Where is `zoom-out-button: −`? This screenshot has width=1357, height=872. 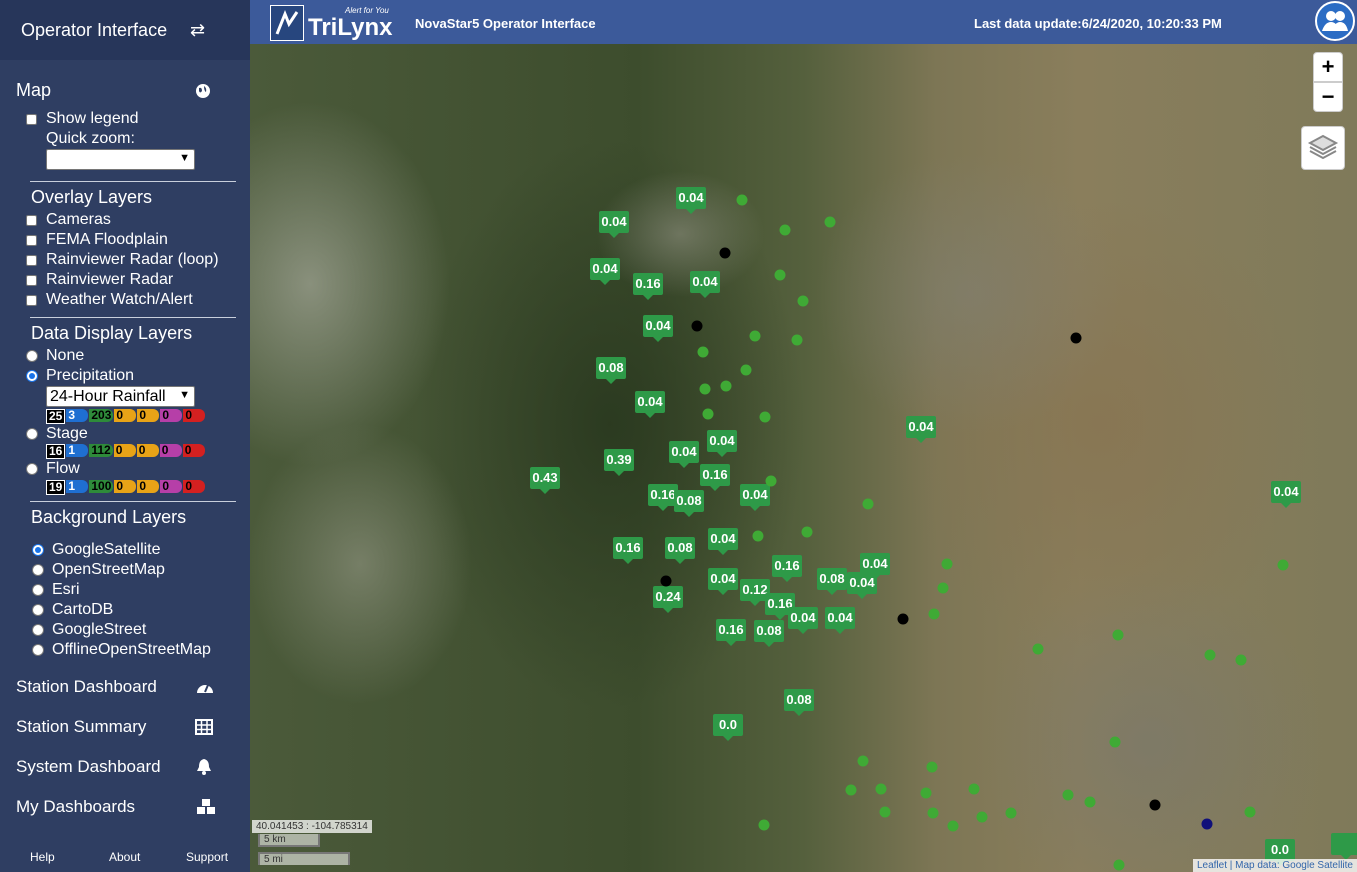
zoom-out-button: − is located at coordinates (1328, 97).